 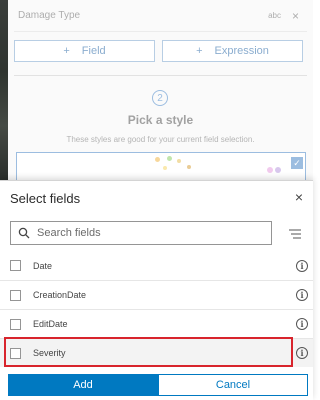 I want to click on field-row-label: Damage Type, so click(x=49, y=15).